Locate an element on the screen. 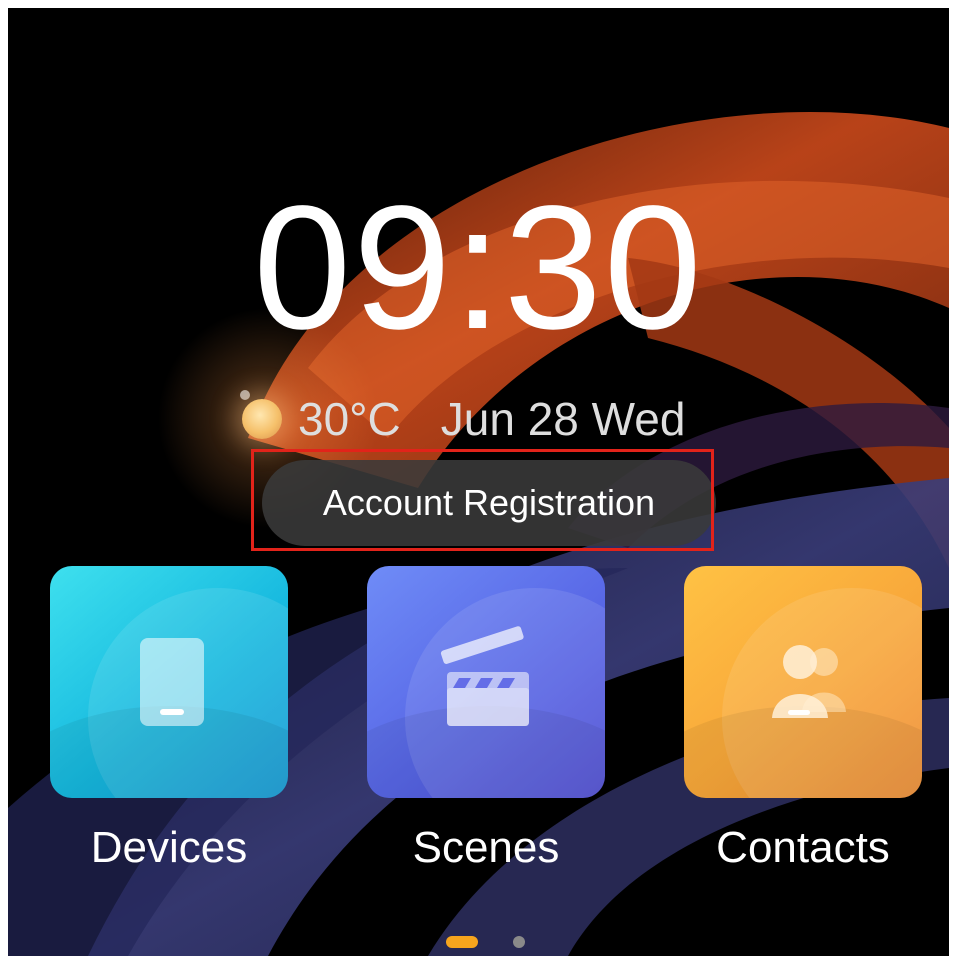 This screenshot has width=957, height=964. page-indicator is located at coordinates (519, 942).